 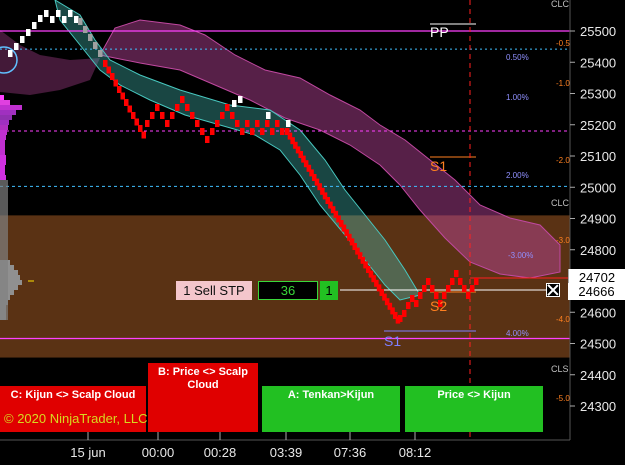 What do you see at coordinates (598, 94) in the screenshot?
I see `price-tick-label: 25300` at bounding box center [598, 94].